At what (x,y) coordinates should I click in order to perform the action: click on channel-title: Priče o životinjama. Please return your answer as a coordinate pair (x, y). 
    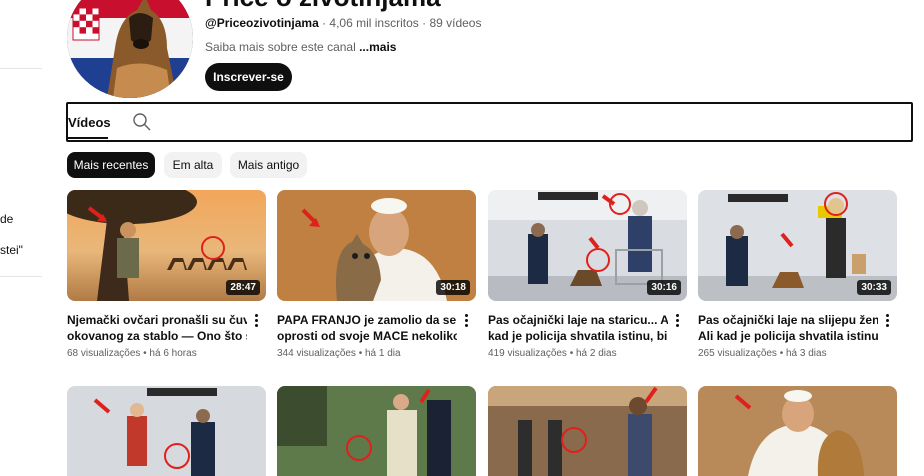
    Looking at the image, I should click on (323, 6).